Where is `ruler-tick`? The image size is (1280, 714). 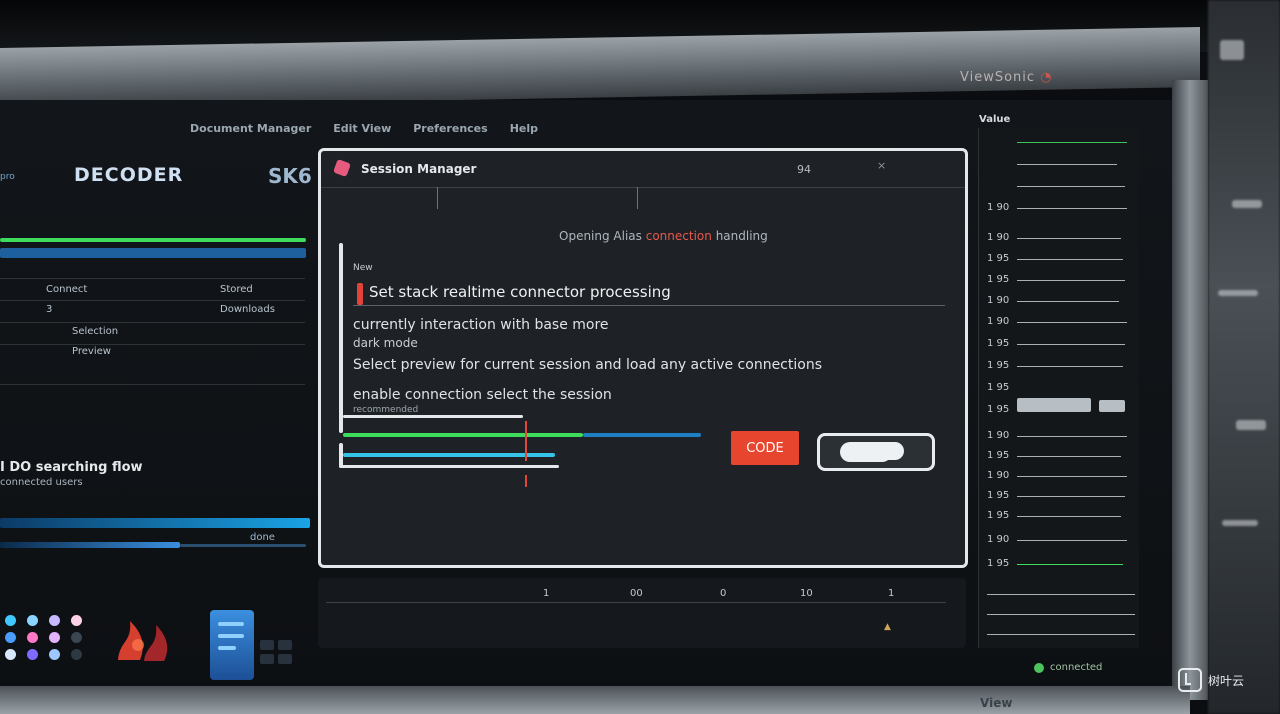
ruler-tick is located at coordinates (437, 198).